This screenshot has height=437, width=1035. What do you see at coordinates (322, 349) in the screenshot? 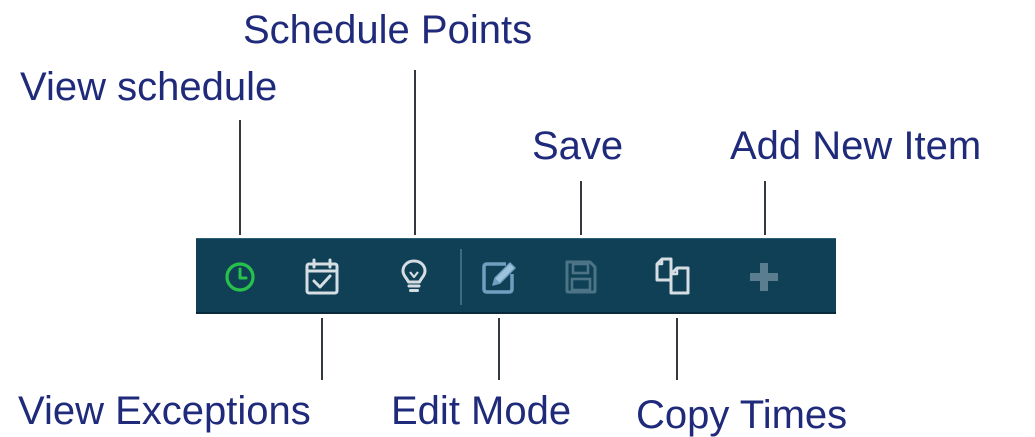
I see `view-exceptions-leader` at bounding box center [322, 349].